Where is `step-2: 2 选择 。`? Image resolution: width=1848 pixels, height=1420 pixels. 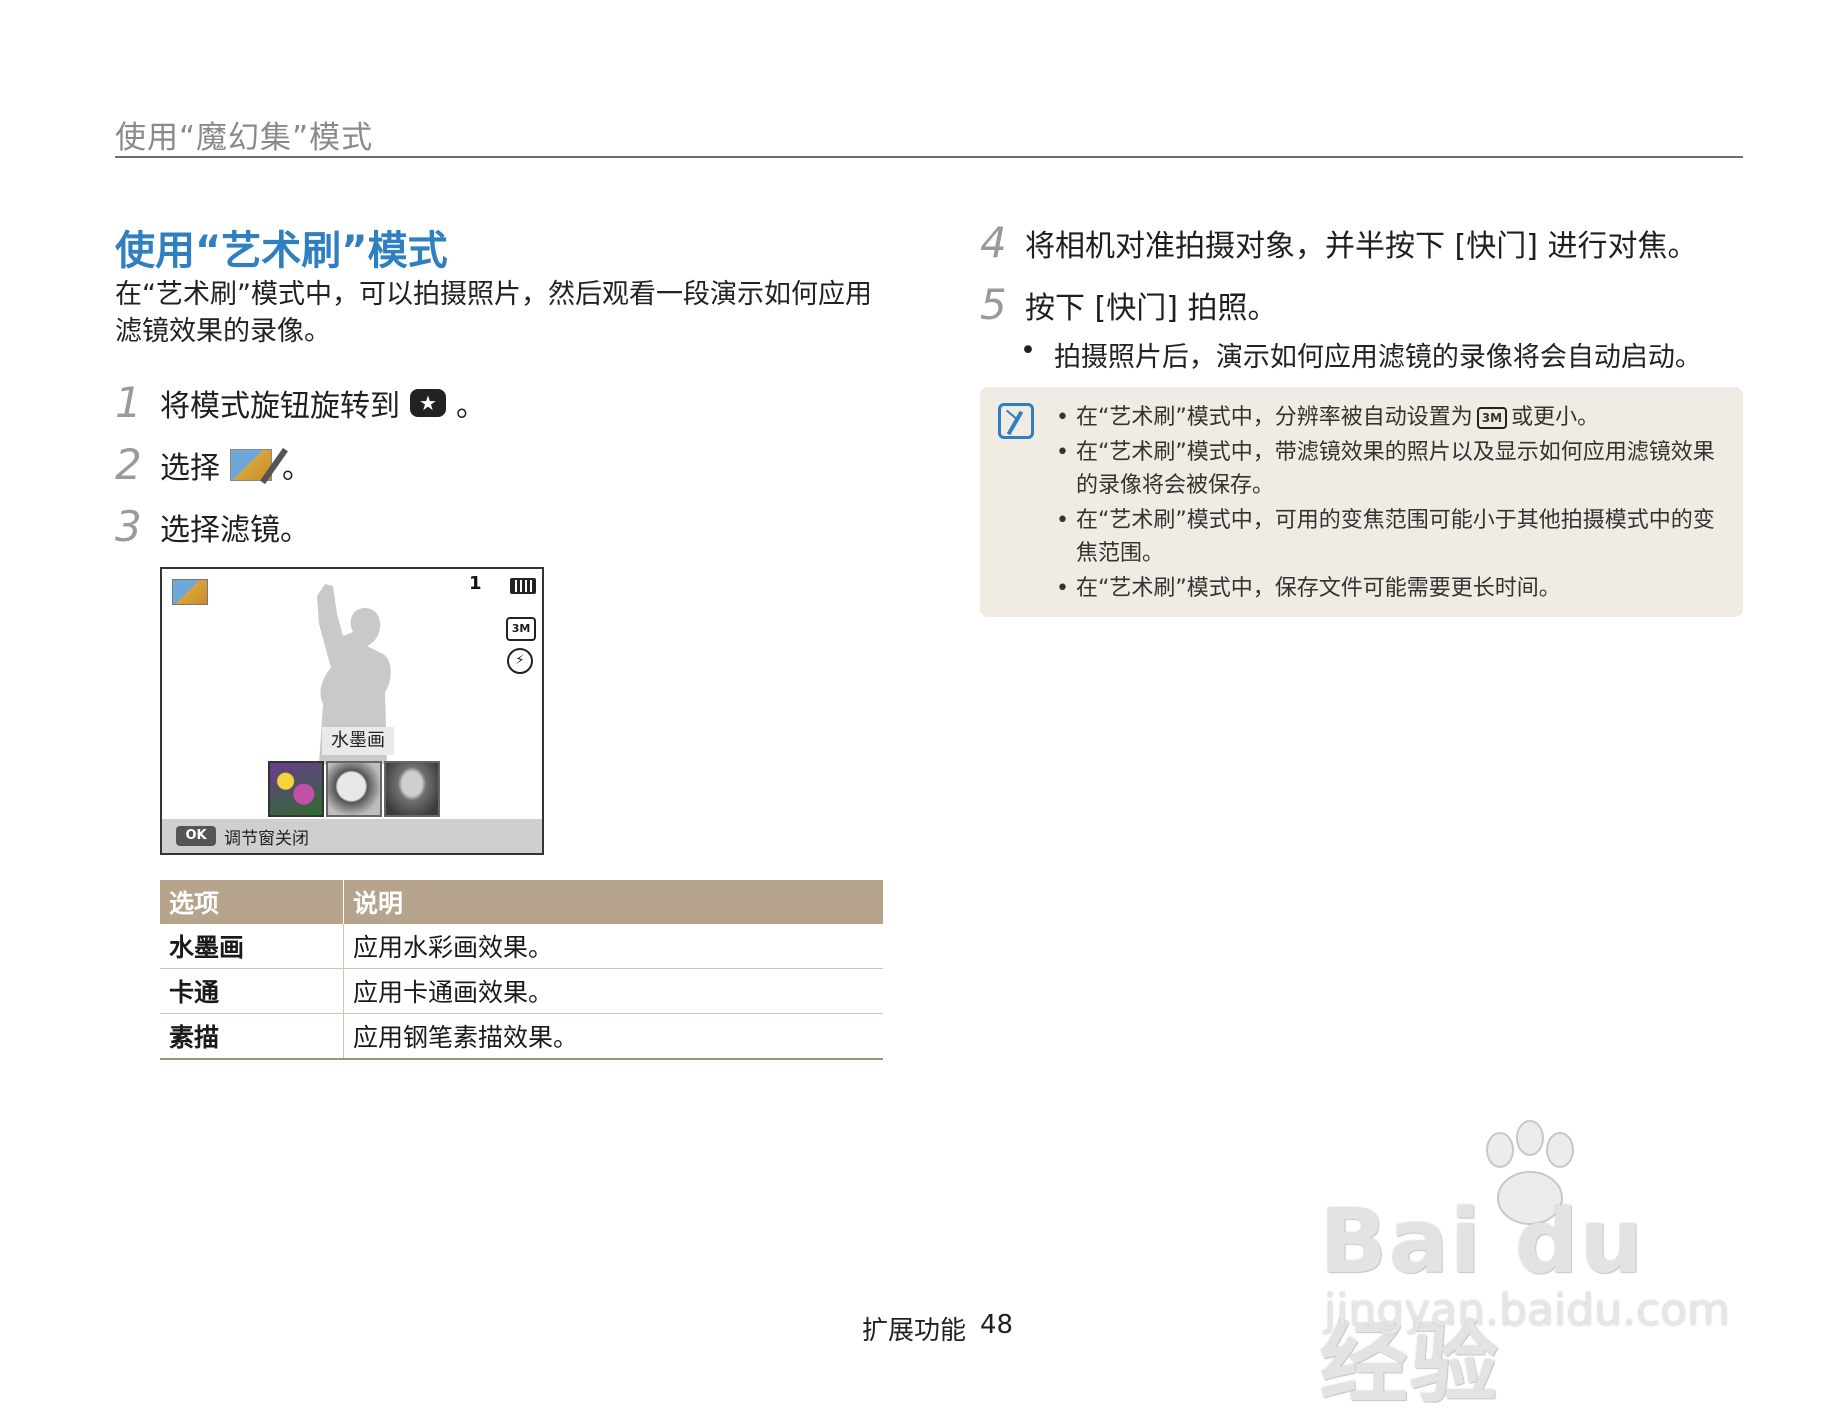 step-2: 2 选择 。 is located at coordinates (213, 464).